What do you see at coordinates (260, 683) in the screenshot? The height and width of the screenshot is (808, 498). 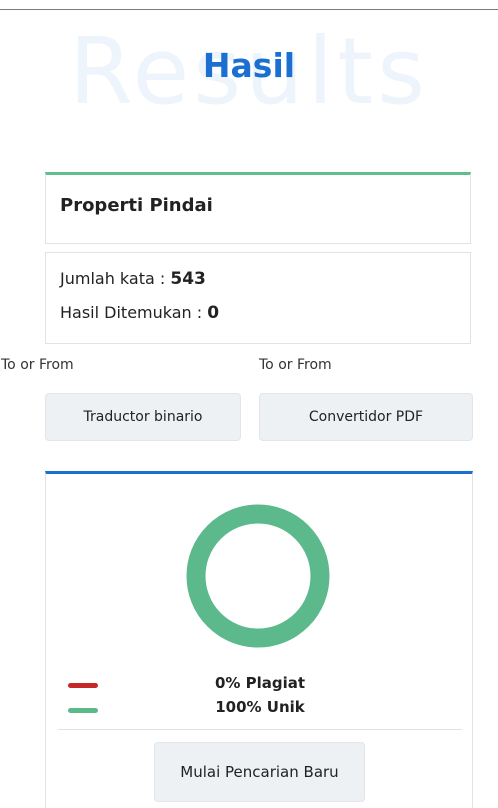 I see `plagiarism-percent-label: 0% Plagiat` at bounding box center [260, 683].